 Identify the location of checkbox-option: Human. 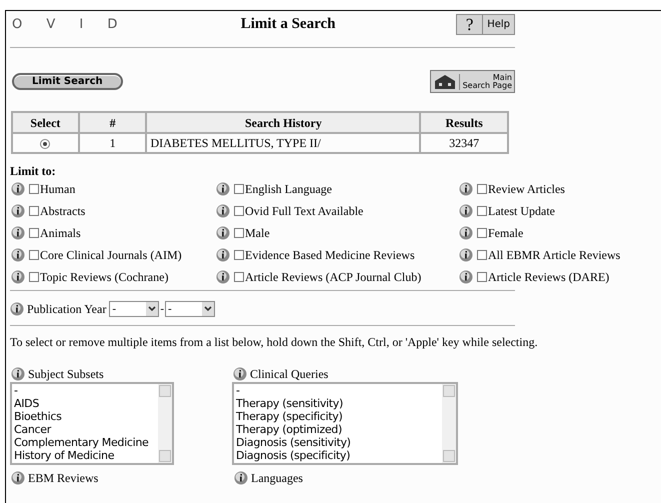
(52, 189).